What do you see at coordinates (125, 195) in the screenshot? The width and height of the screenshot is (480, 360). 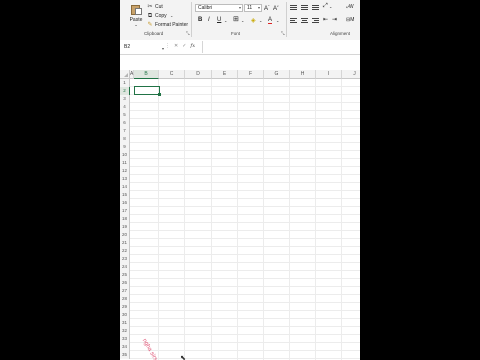 I see `row-header: 15` at bounding box center [125, 195].